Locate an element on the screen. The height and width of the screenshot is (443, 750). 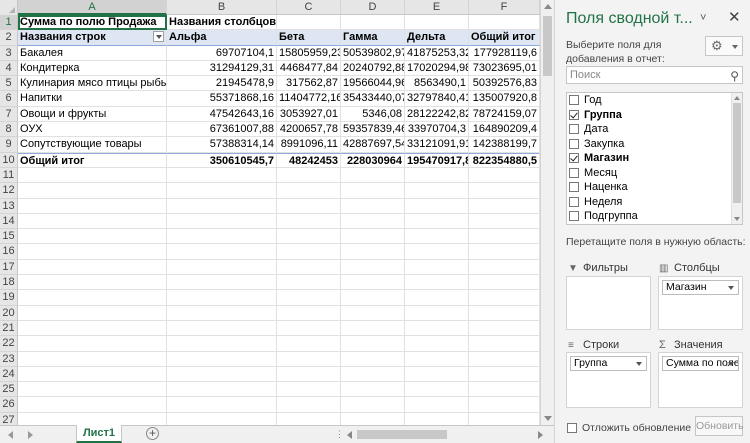
column-header-e: E is located at coordinates (437, 7).